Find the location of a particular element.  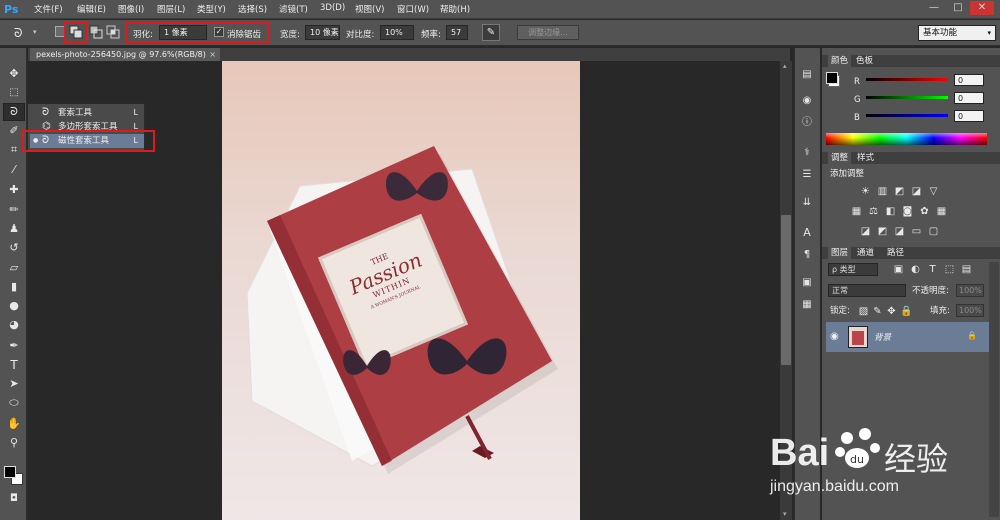

menu-file: 文件(F) is located at coordinates (48, 9).